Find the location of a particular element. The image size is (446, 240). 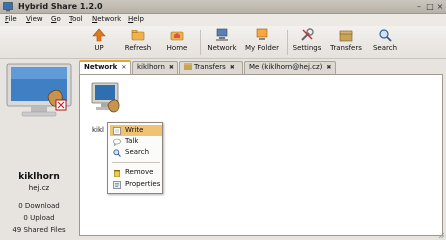

network-icon is located at coordinates (222, 34).